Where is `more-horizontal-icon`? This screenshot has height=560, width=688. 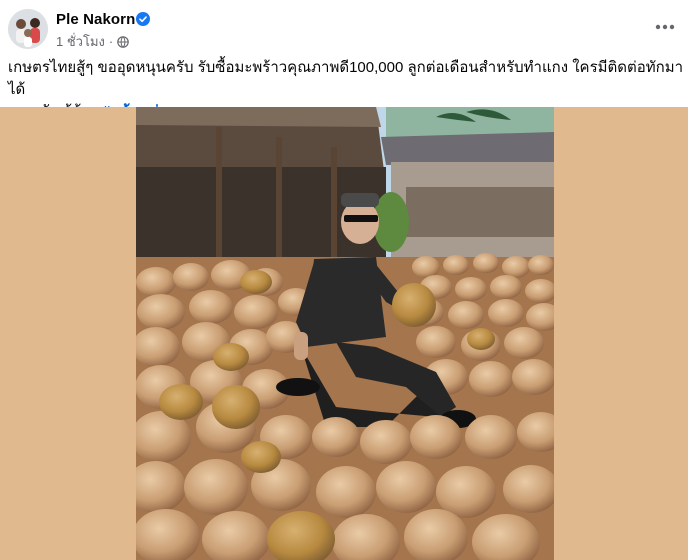 more-horizontal-icon is located at coordinates (665, 27).